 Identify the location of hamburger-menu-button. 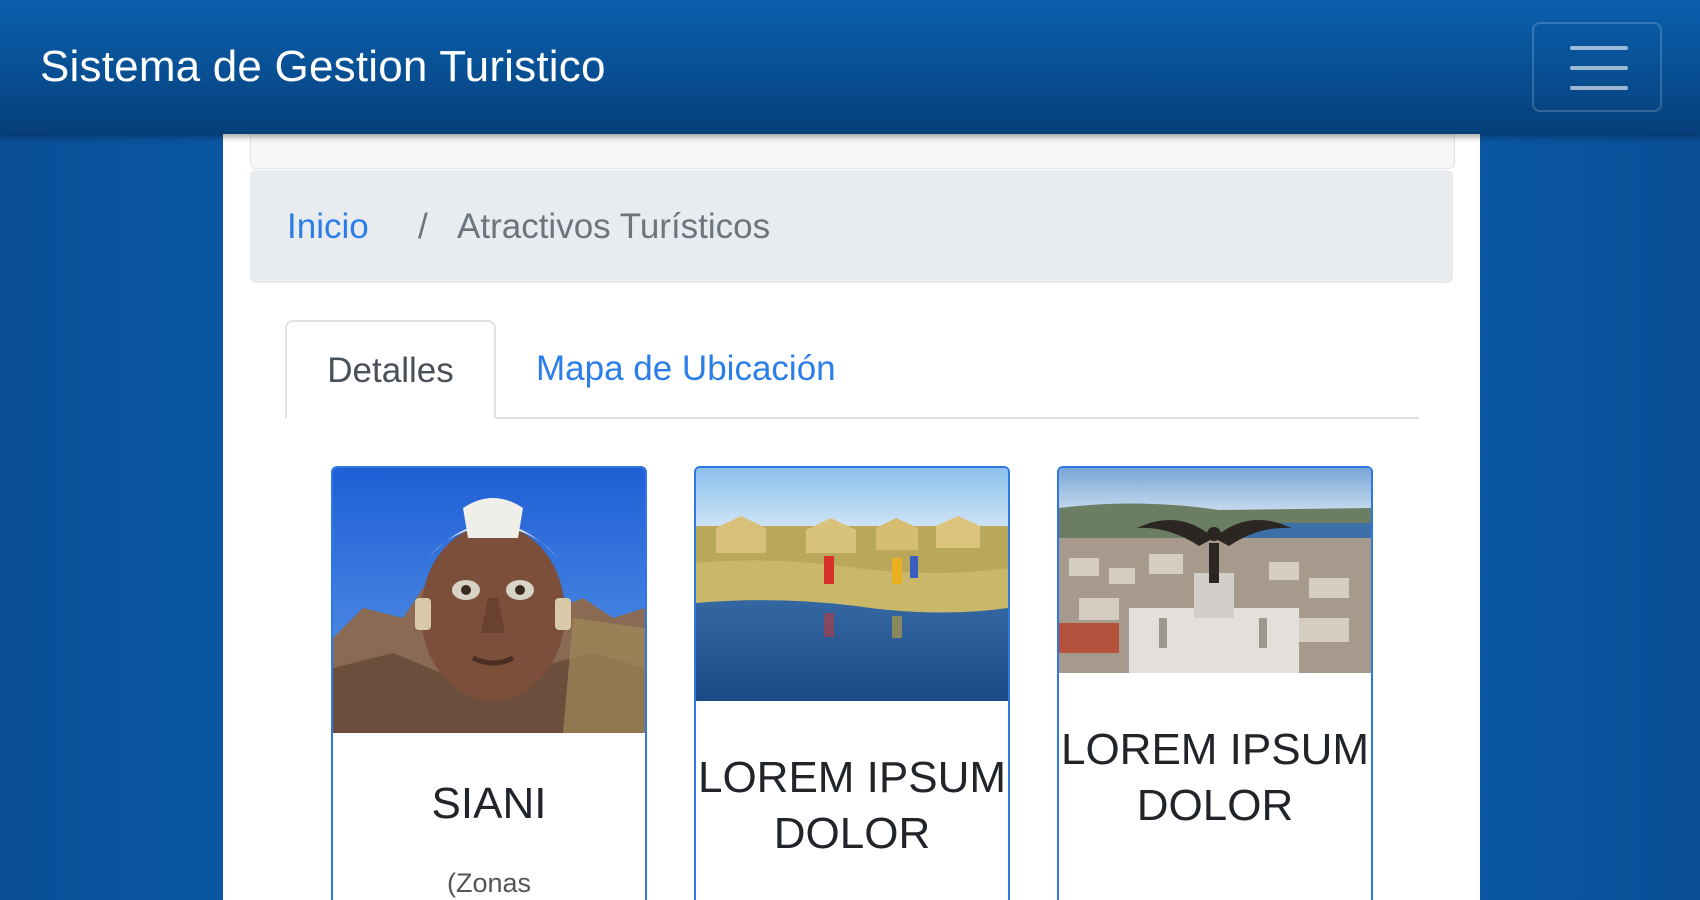
(1597, 67).